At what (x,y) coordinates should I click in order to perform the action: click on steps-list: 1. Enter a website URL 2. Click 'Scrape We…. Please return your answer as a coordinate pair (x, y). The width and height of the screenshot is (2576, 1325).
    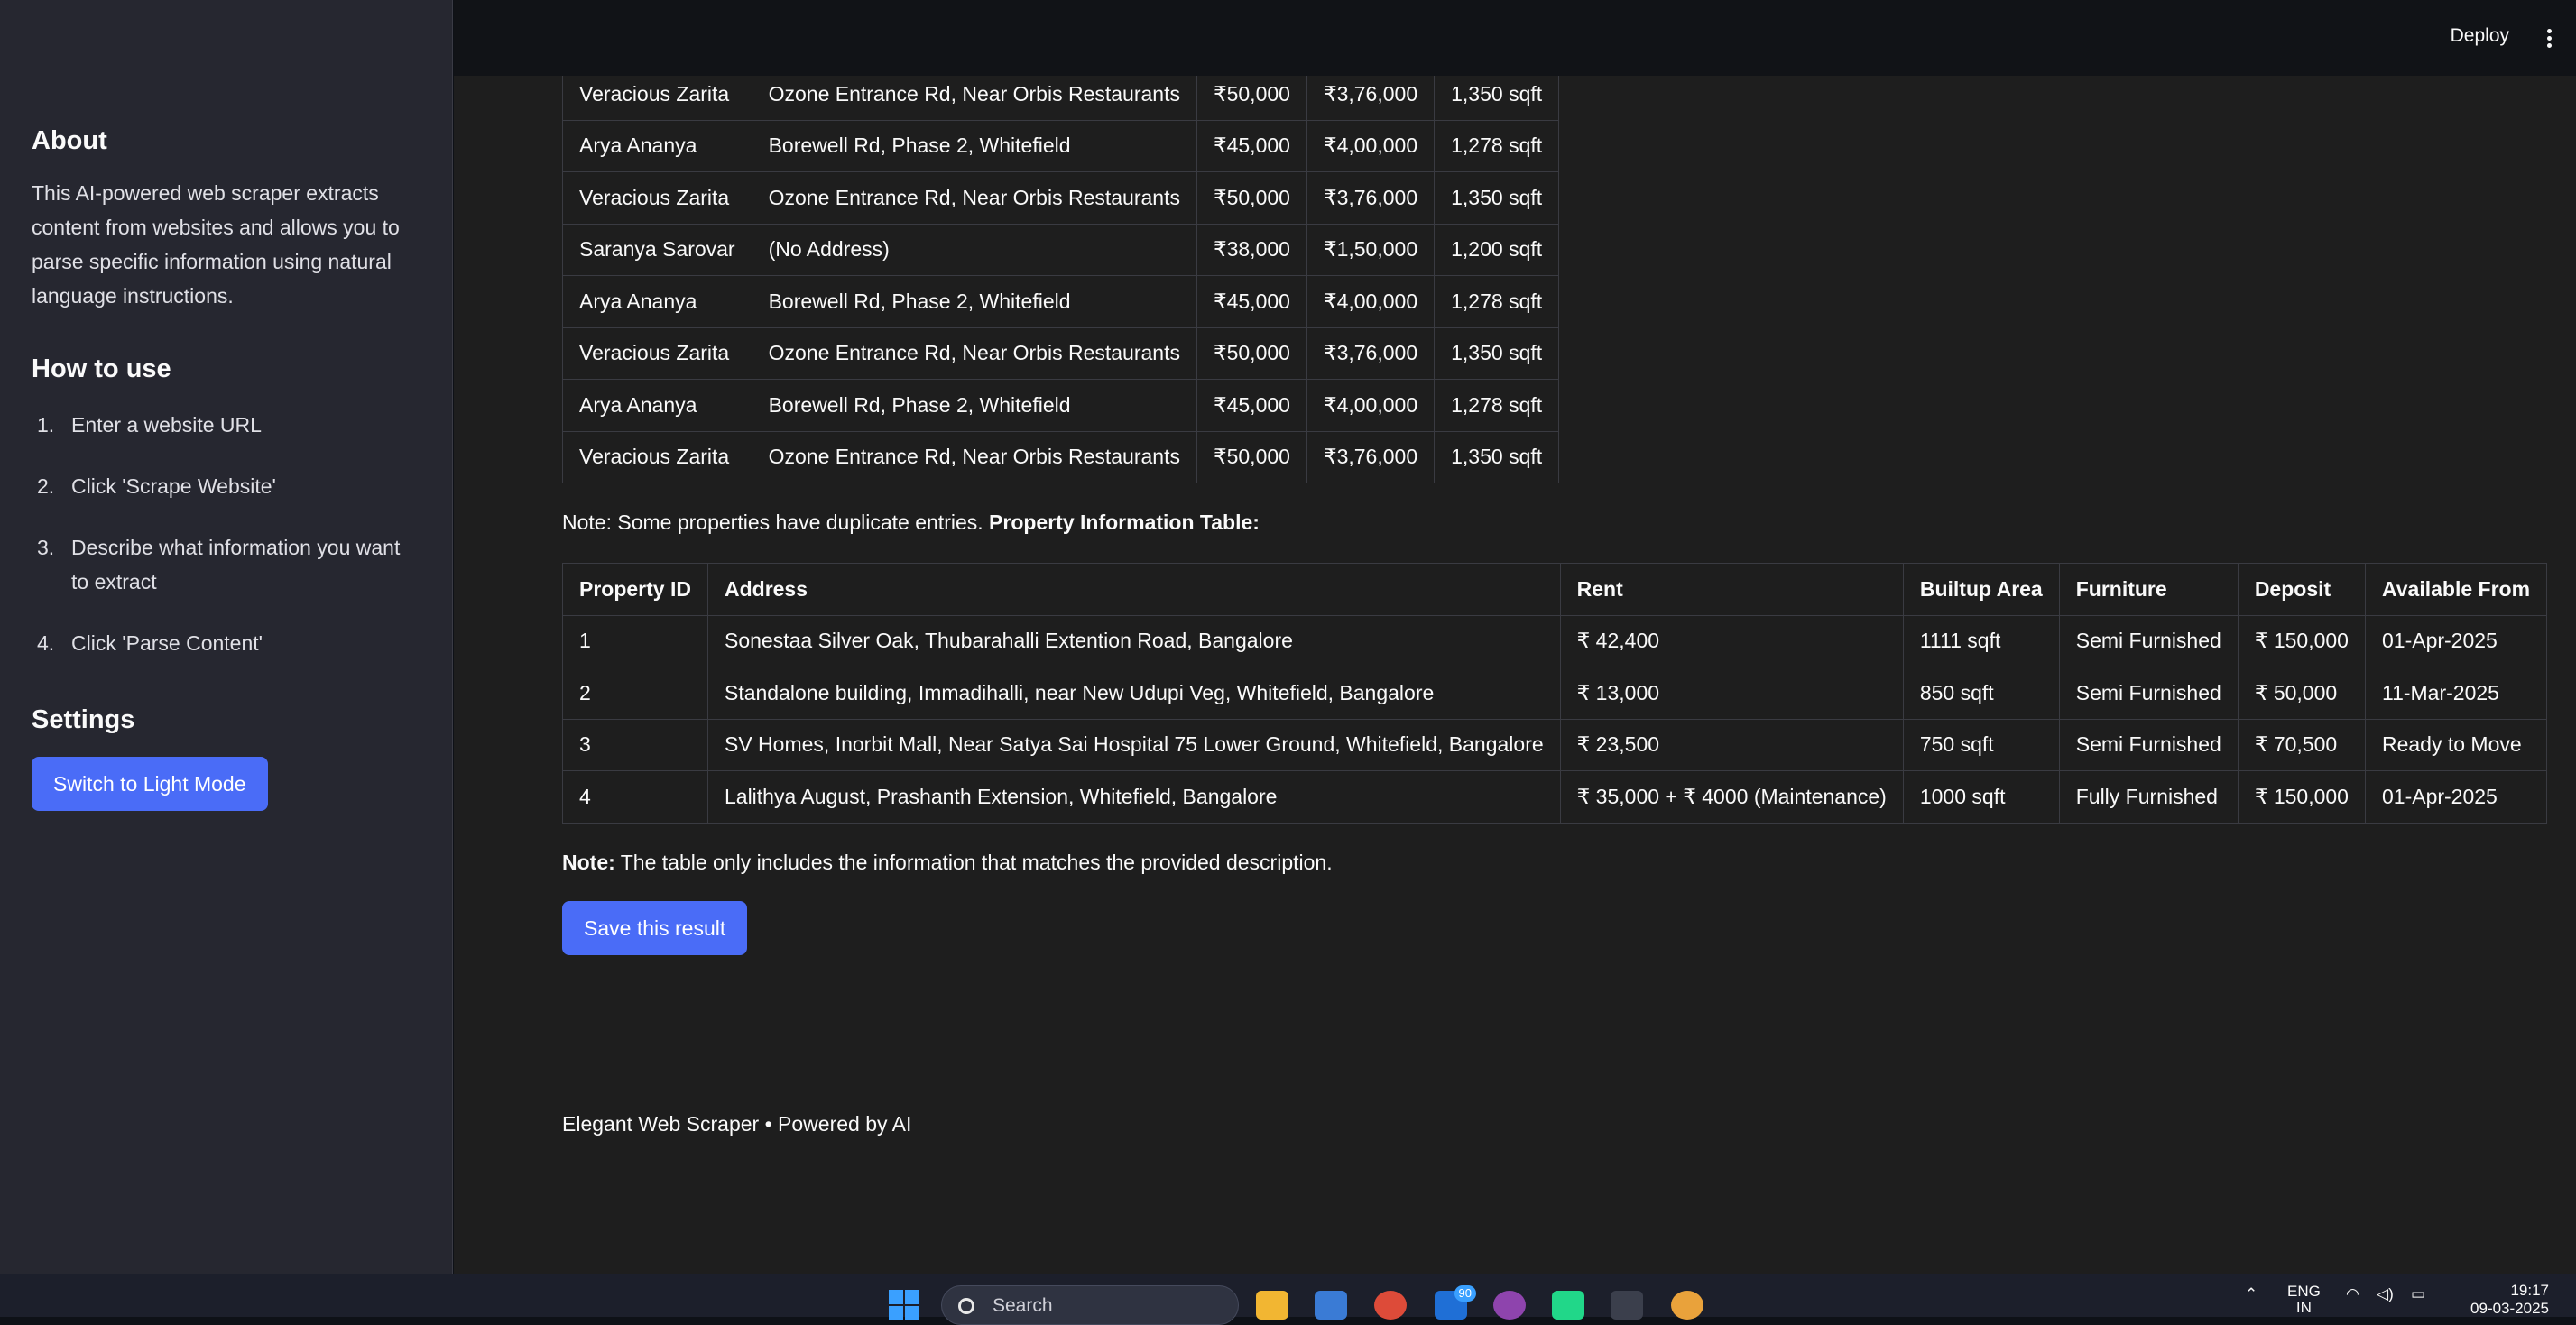
    Looking at the image, I should click on (221, 534).